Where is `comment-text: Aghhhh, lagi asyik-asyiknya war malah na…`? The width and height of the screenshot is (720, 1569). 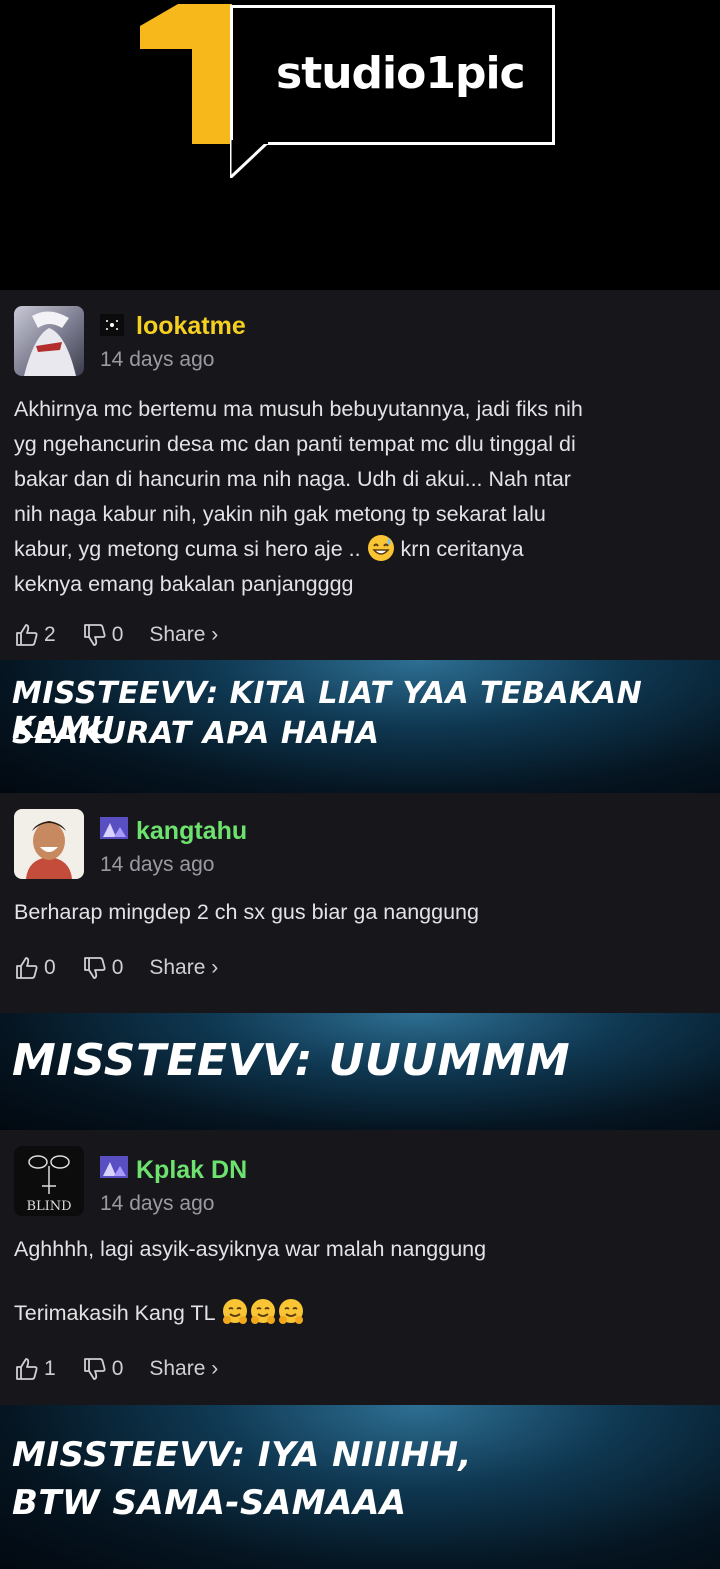 comment-text: Aghhhh, lagi asyik-asyiknya war malah na… is located at coordinates (250, 1249).